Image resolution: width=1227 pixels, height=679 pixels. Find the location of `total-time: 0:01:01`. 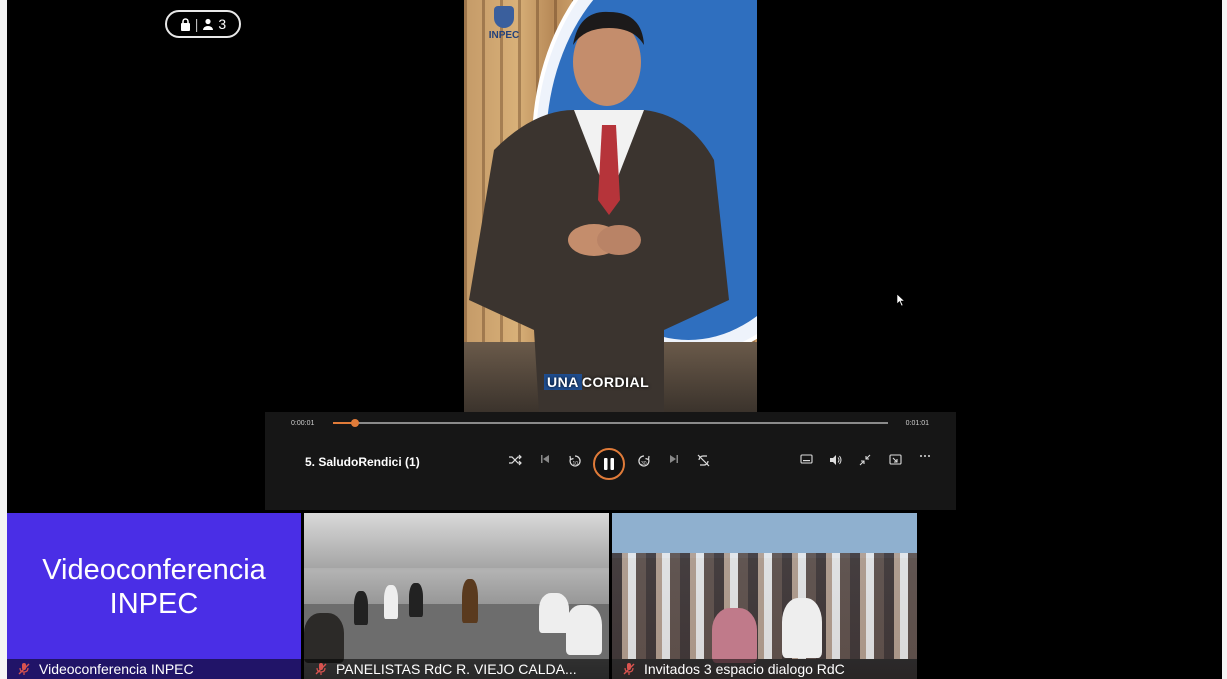

total-time: 0:01:01 is located at coordinates (917, 423).